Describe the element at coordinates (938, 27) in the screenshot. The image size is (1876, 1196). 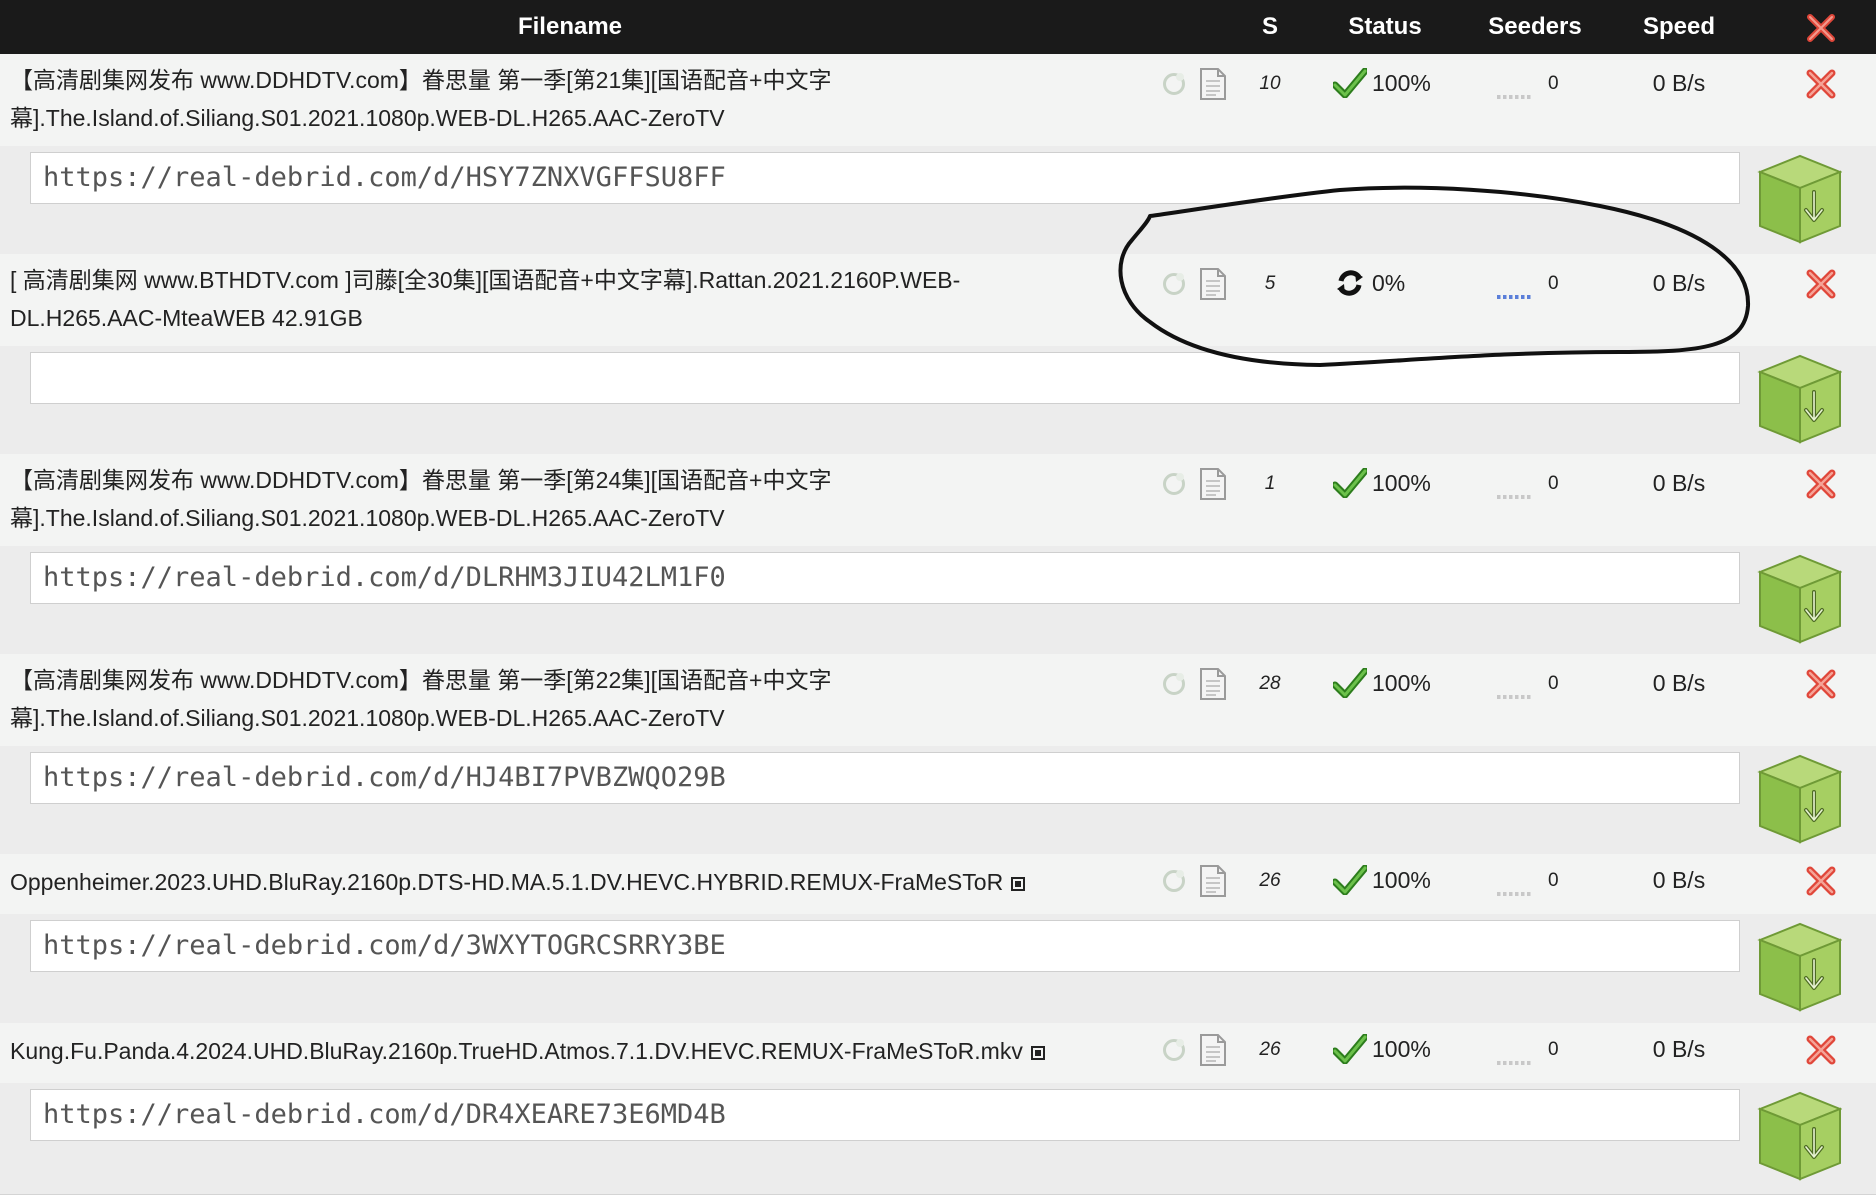
I see `table-header: Filename S Status Seeders Speed` at that location.